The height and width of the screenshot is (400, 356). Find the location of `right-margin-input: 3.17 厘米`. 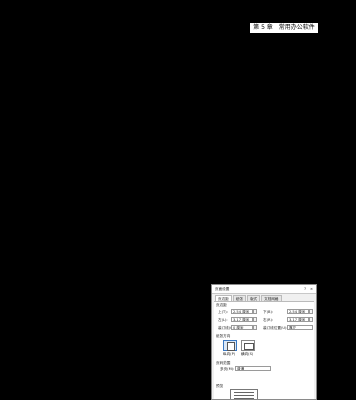

right-margin-input: 3.17 厘米 is located at coordinates (298, 319).